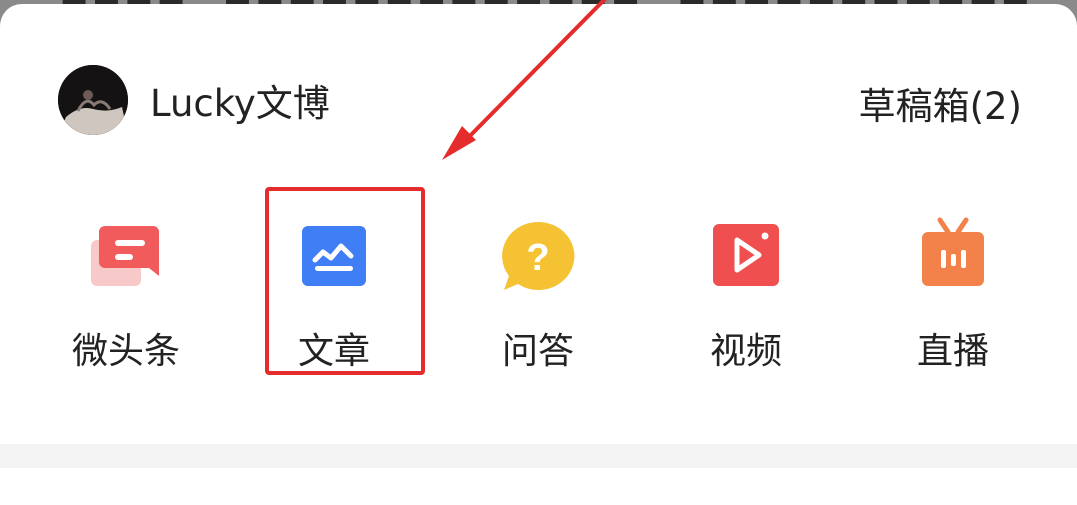 This screenshot has height=505, width=1077. I want to click on action-micro-headline: 微头条, so click(126, 294).